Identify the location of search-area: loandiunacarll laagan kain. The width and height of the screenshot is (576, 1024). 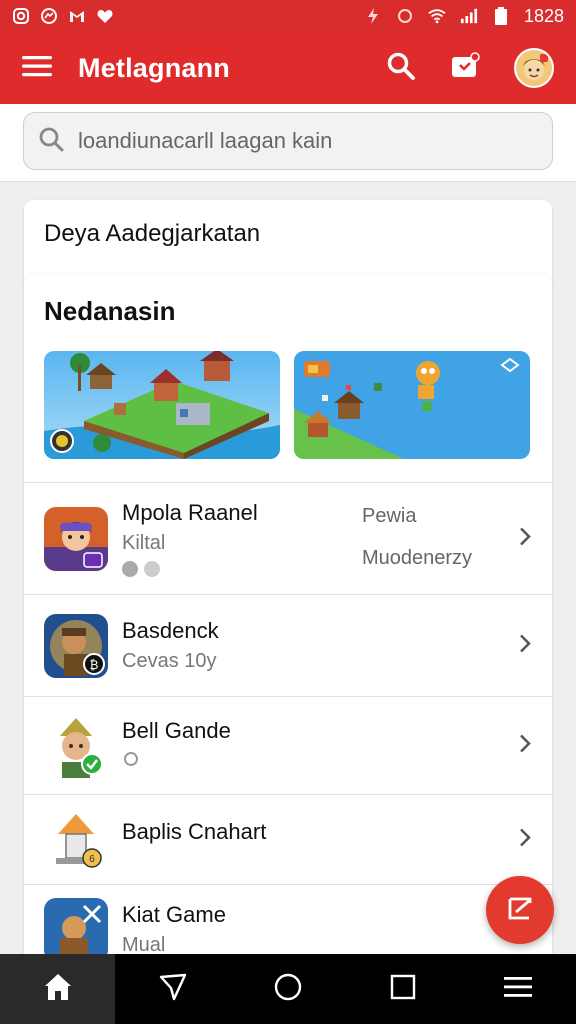
(288, 143).